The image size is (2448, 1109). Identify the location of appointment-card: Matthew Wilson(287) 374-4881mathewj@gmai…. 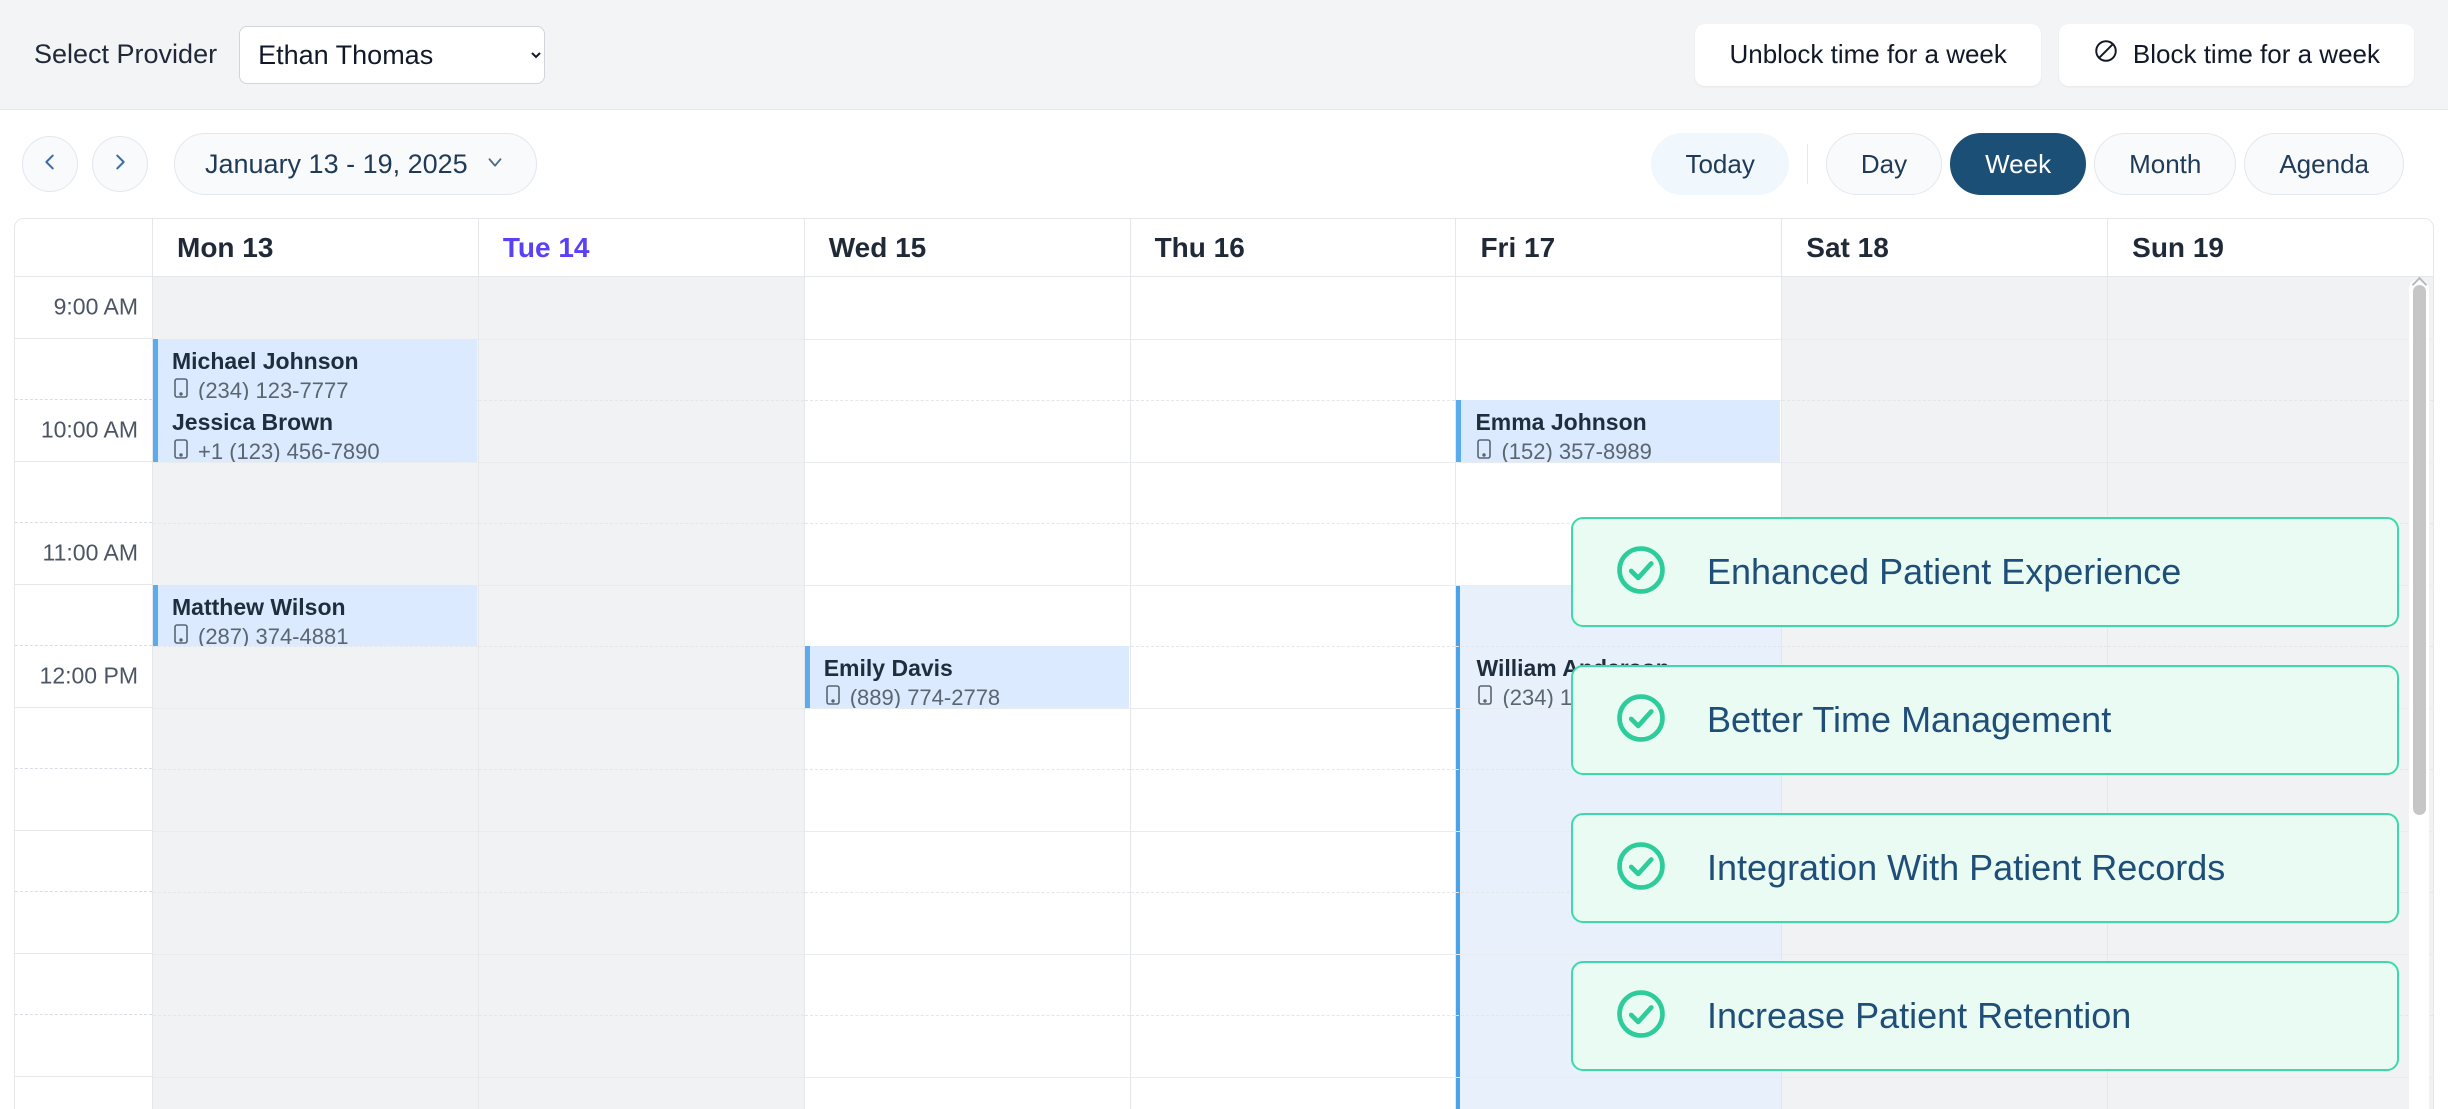
(315, 615).